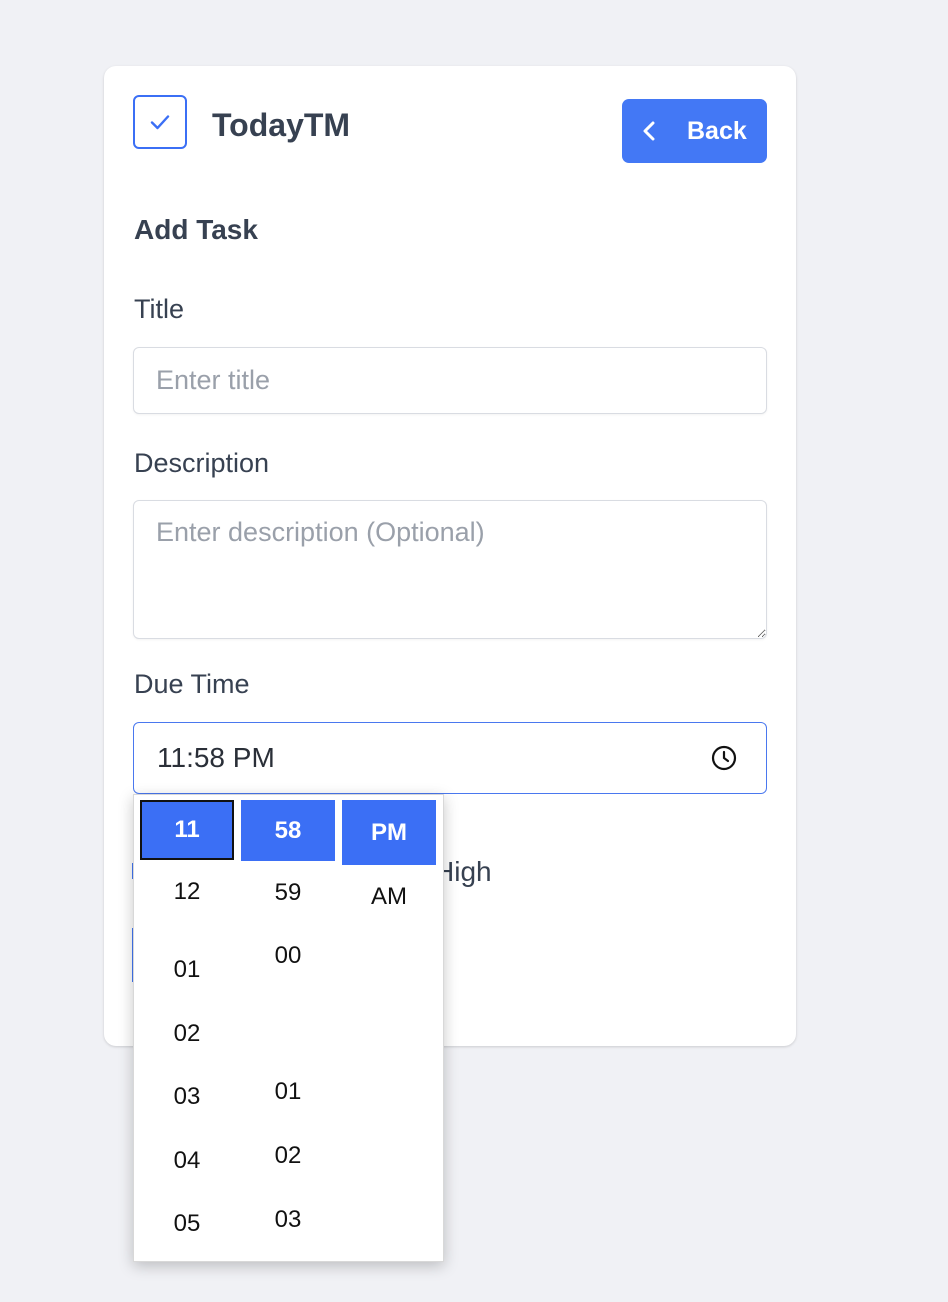 This screenshot has width=948, height=1302. Describe the element at coordinates (450, 569) in the screenshot. I see `description-input` at that location.